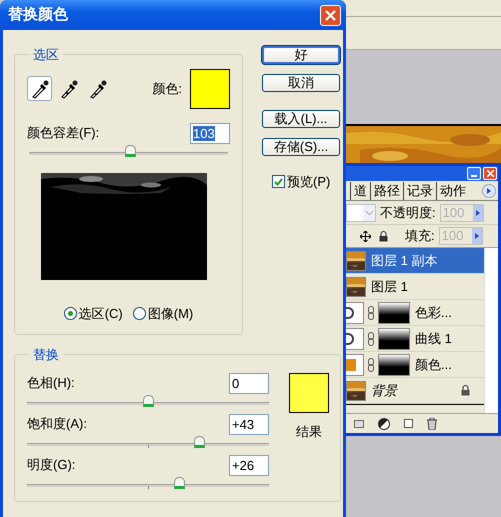  Describe the element at coordinates (249, 383) in the screenshot. I see `value-field: 0` at that location.